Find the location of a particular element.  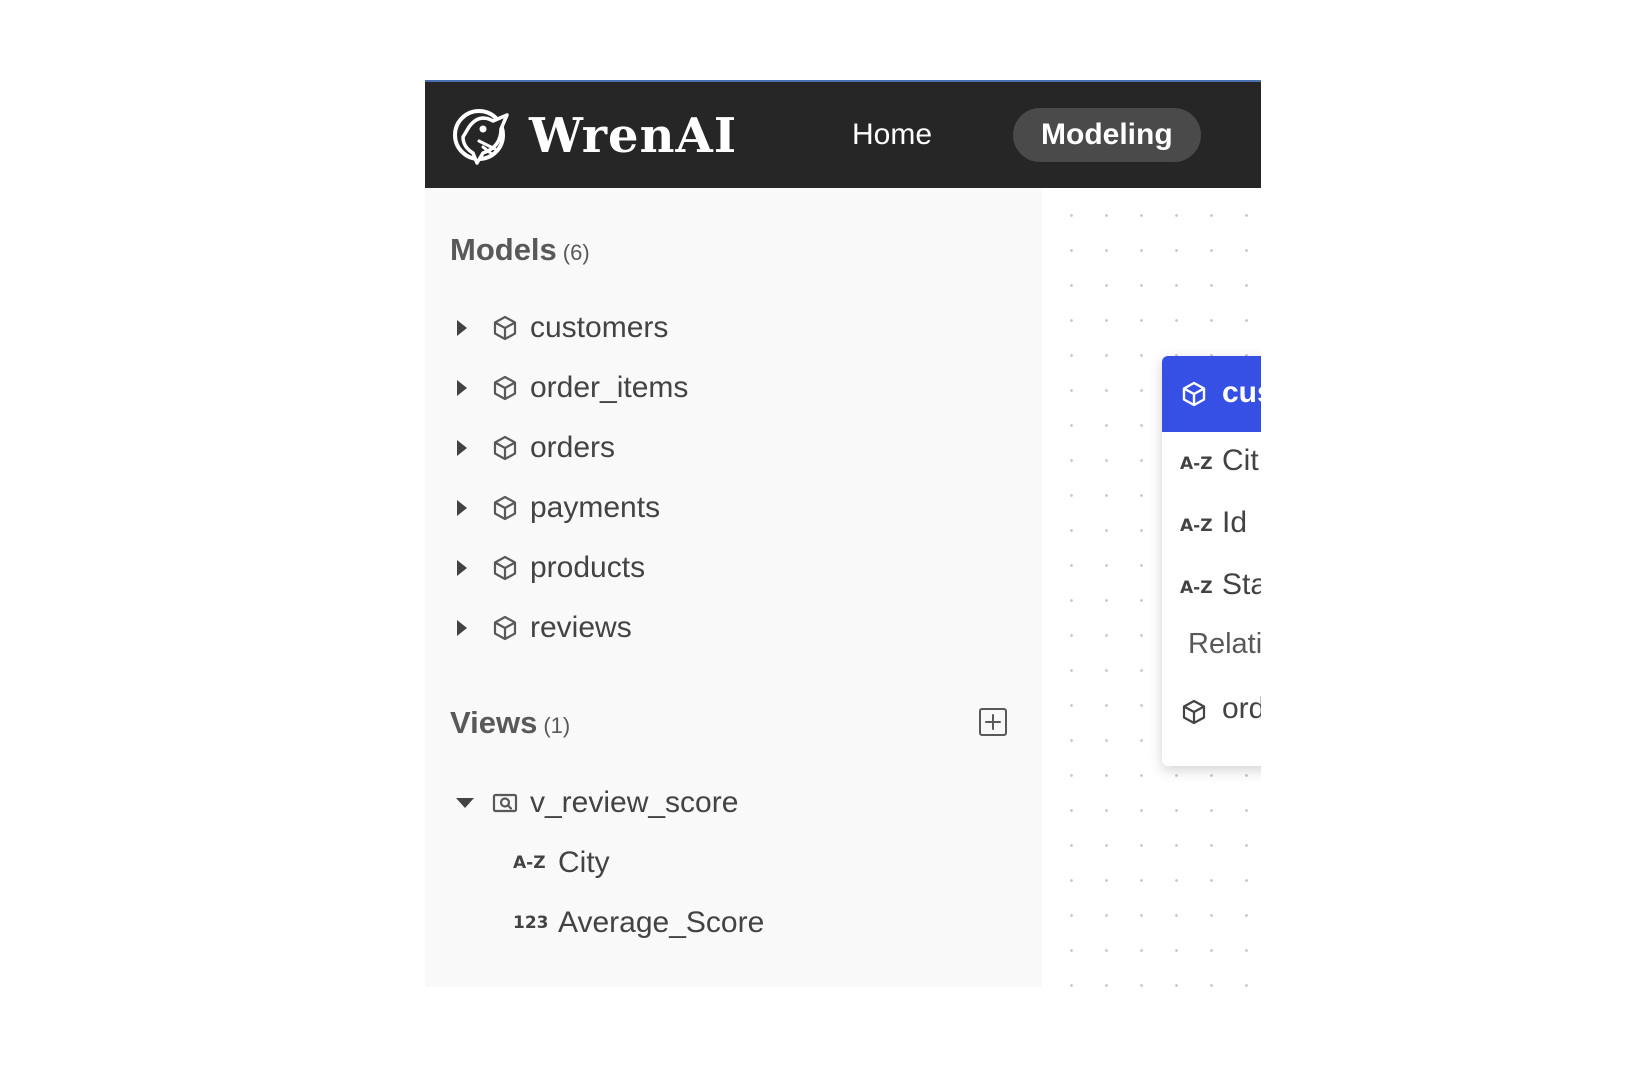

models-title: Models is located at coordinates (503, 249).